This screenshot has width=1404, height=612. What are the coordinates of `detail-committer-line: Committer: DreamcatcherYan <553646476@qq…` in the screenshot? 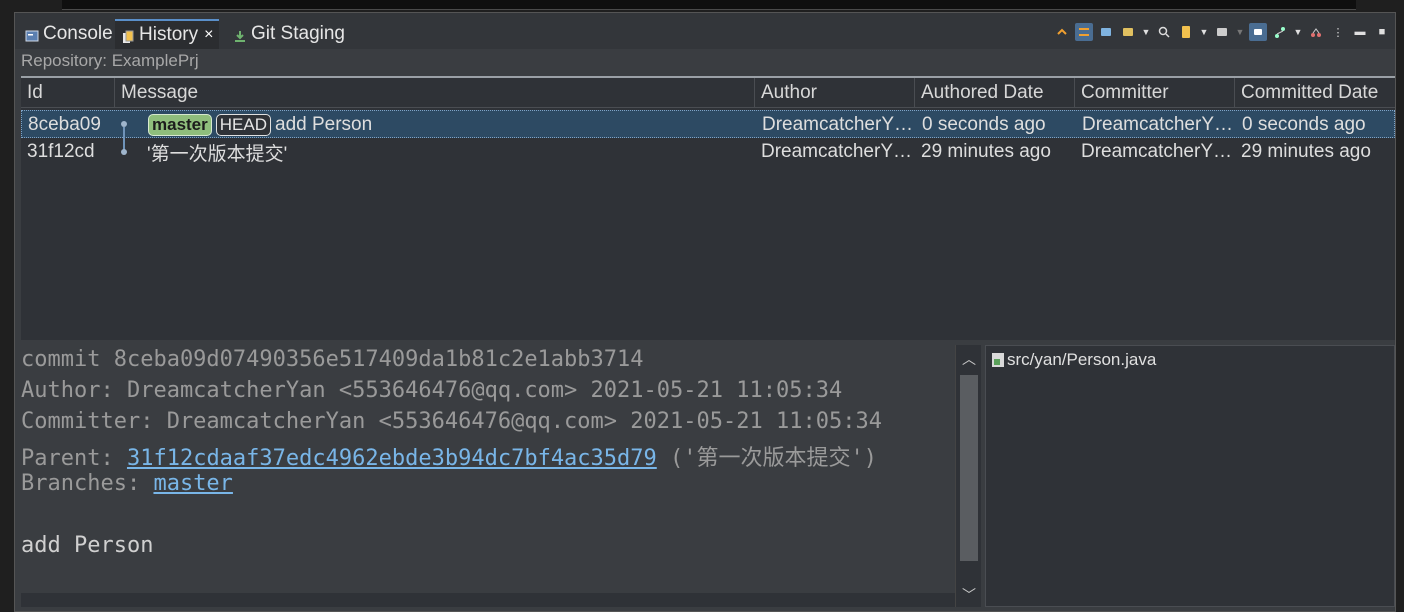 It's located at (451, 421).